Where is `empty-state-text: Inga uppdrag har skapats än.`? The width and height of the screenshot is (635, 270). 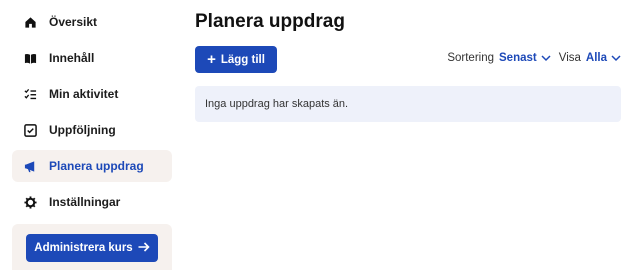
empty-state-text: Inga uppdrag har skapats än. is located at coordinates (277, 104).